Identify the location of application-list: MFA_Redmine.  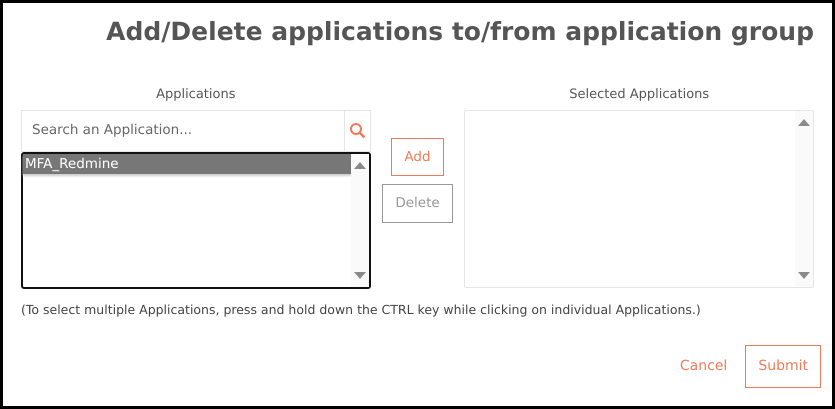
(196, 220).